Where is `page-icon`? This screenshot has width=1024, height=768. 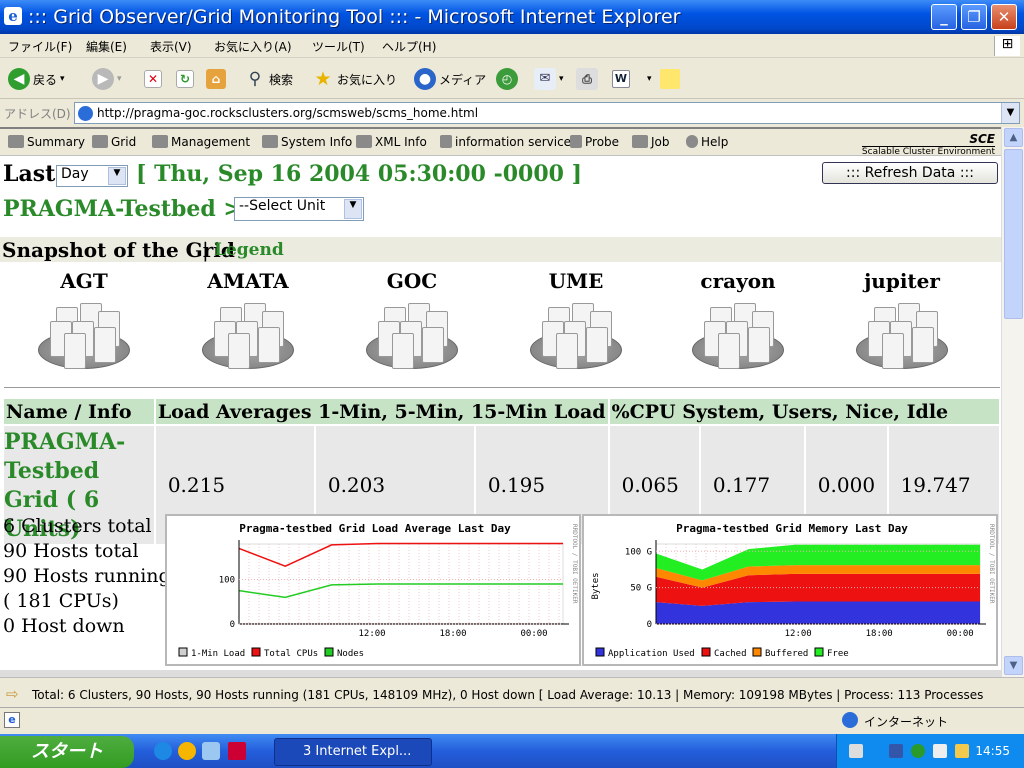
page-icon is located at coordinates (85, 113).